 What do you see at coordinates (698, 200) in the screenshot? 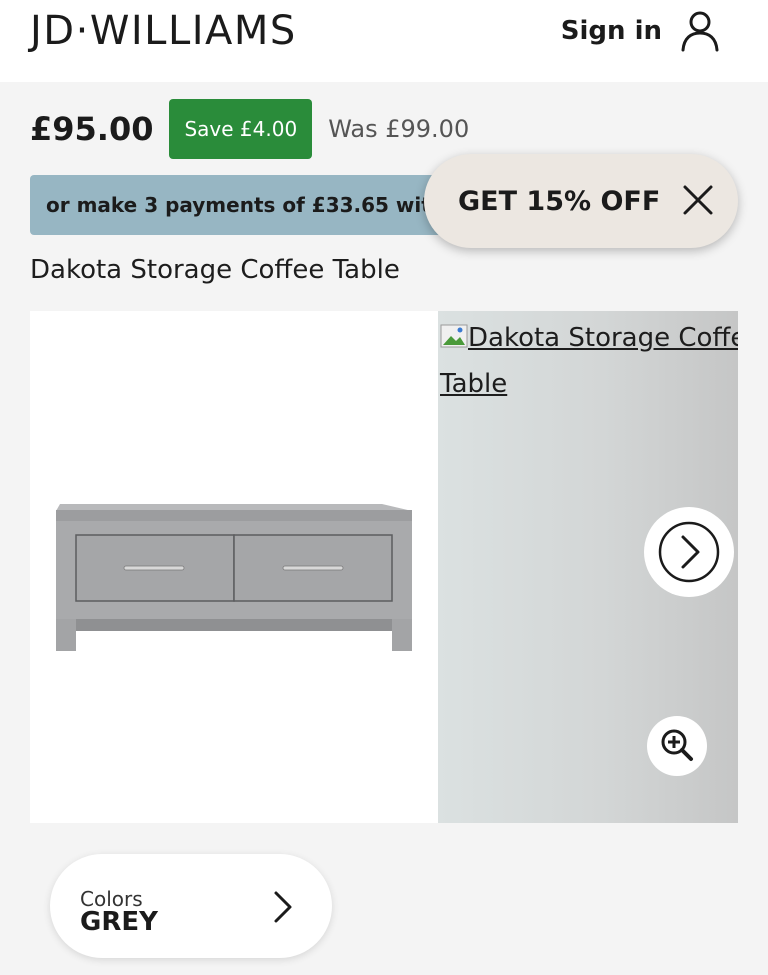
I see `close-icon` at bounding box center [698, 200].